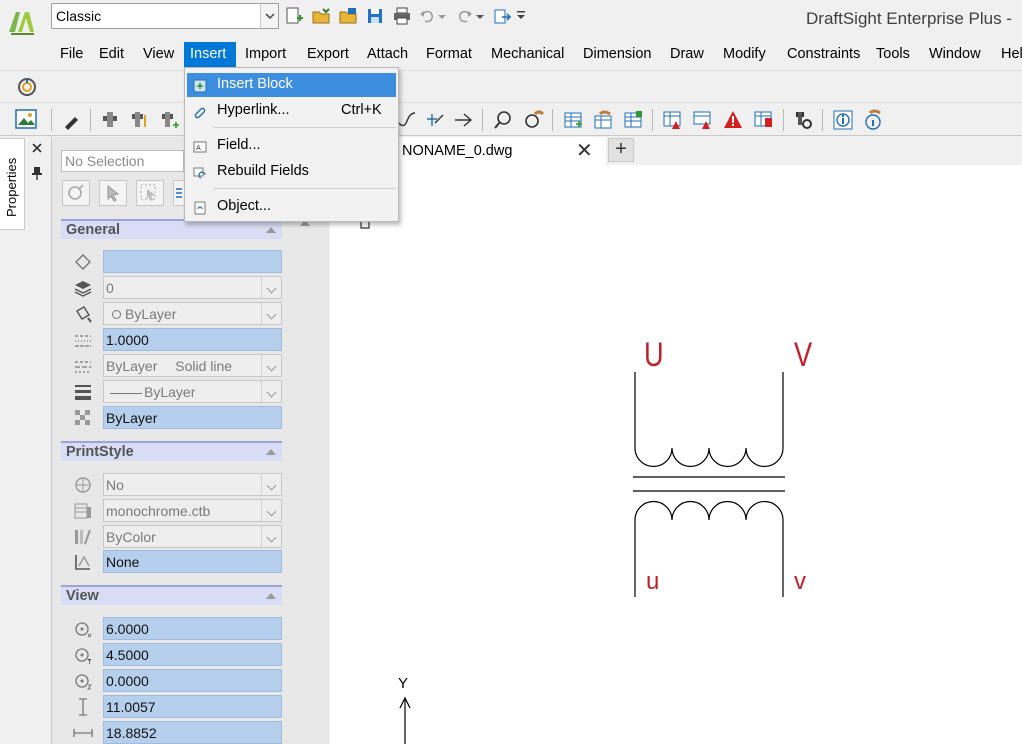 This screenshot has height=744, width=1022. I want to click on menu-file: File, so click(71, 55).